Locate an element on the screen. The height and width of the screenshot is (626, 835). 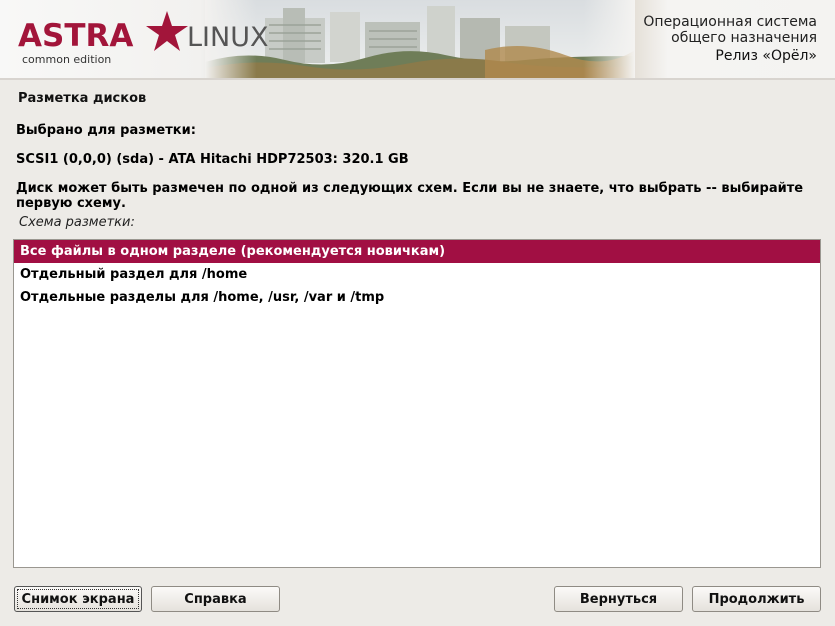
product-line-2: общего назначения is located at coordinates (744, 38).